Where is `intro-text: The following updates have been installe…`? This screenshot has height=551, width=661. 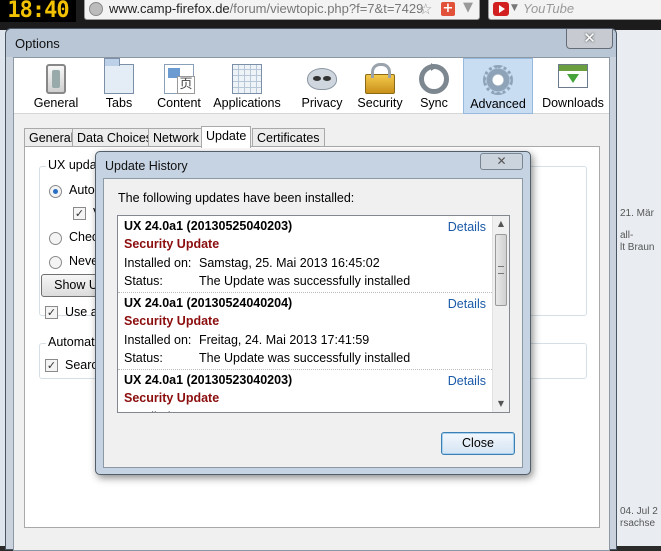
intro-text: The following updates have been installe… is located at coordinates (236, 198).